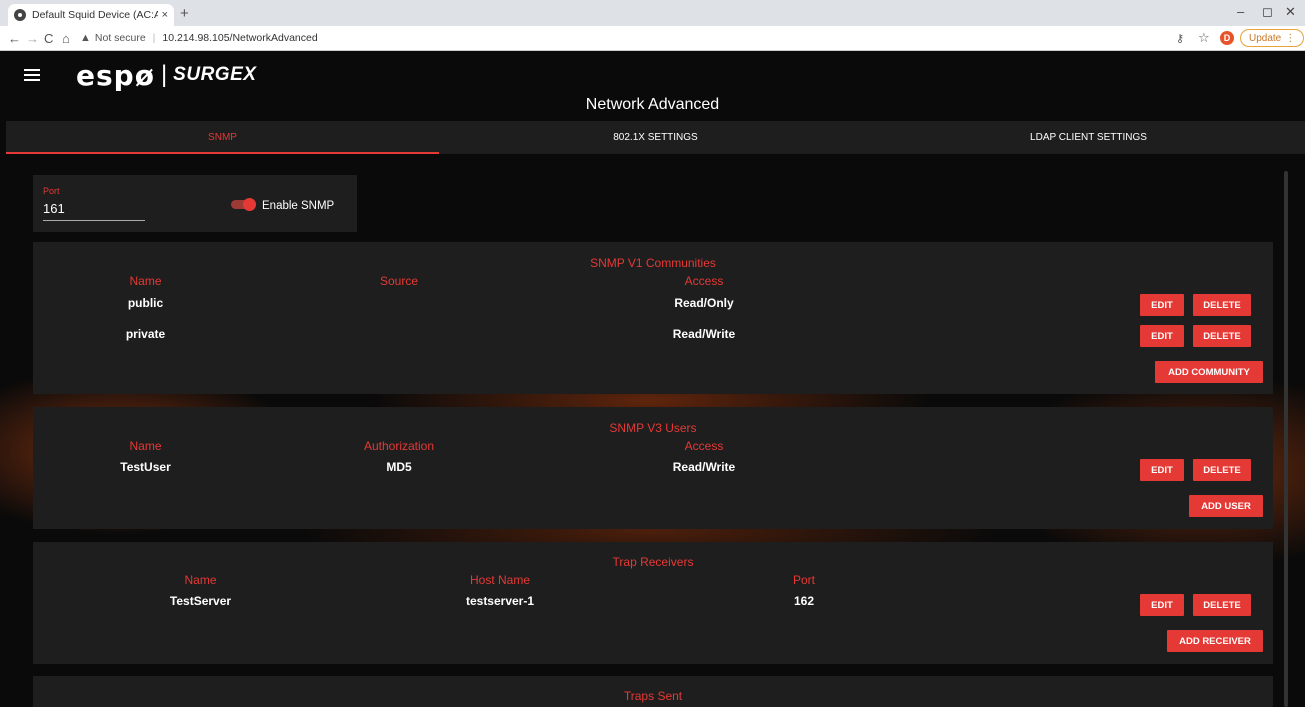  What do you see at coordinates (32, 75) in the screenshot?
I see `hamburger-menu-icon` at bounding box center [32, 75].